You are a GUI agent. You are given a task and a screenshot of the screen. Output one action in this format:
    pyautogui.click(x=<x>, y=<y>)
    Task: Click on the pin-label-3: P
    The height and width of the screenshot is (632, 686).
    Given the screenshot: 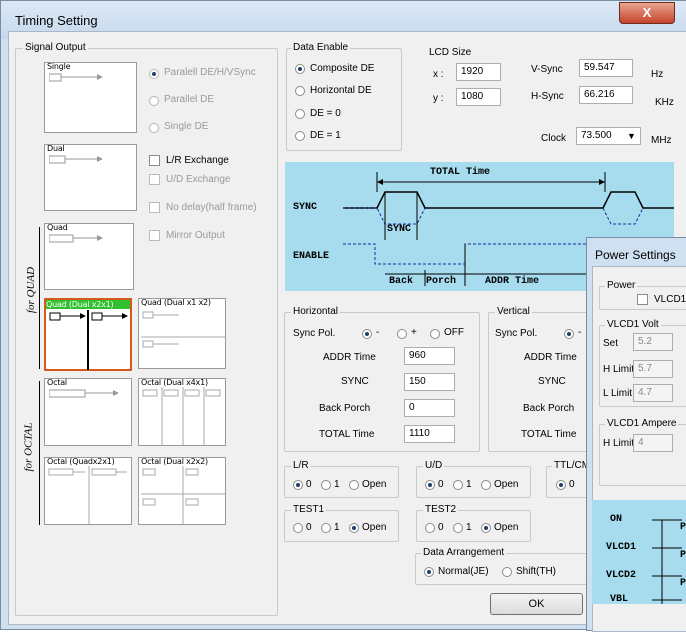 What is the action you would take?
    pyautogui.click(x=683, y=583)
    